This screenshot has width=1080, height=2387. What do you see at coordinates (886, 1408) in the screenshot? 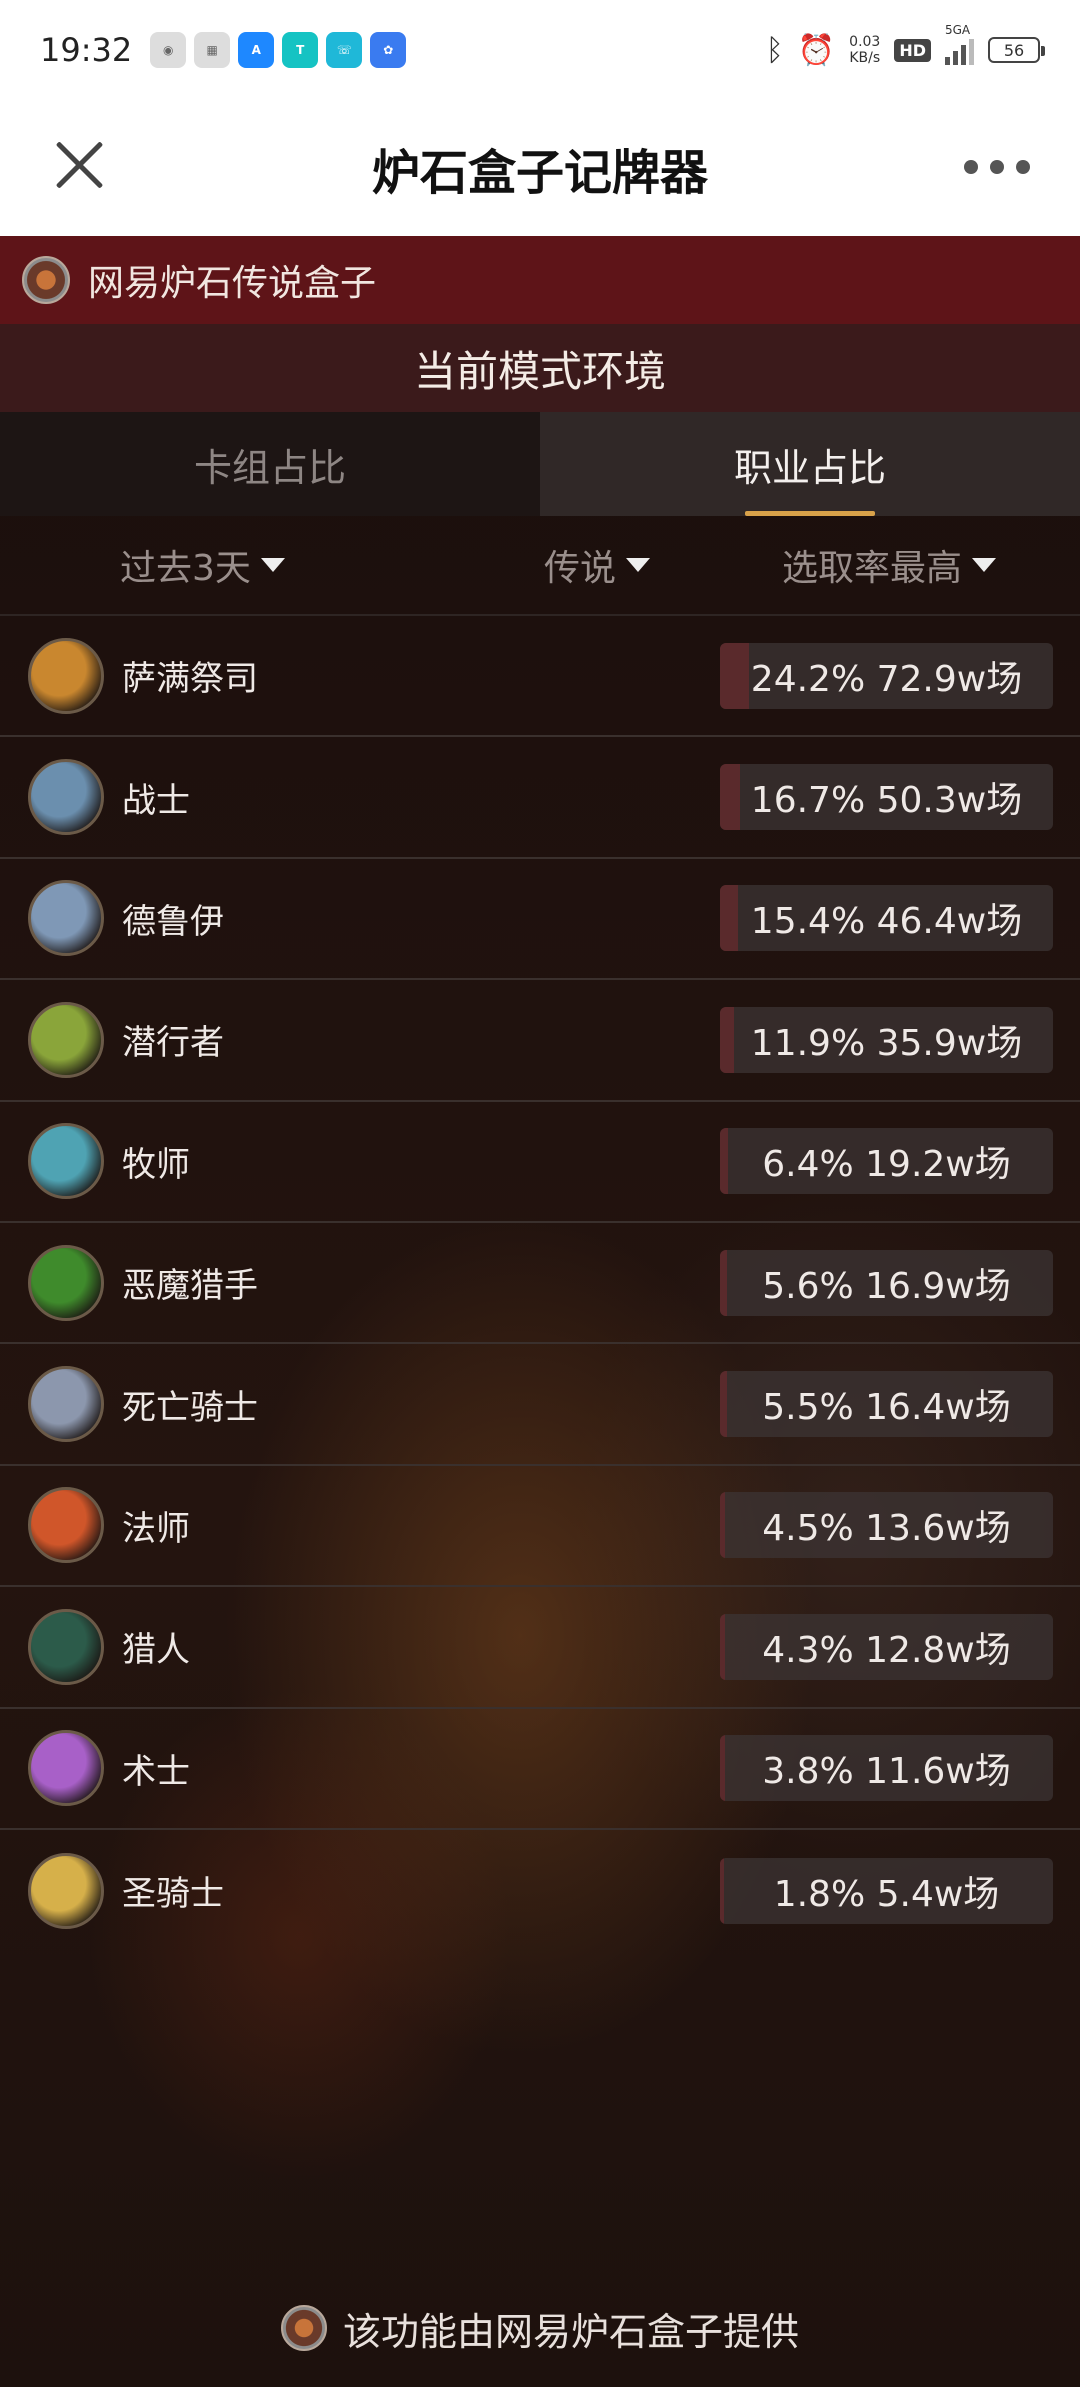
I see `pick-rate-text: 5.5% 16.4w场` at bounding box center [886, 1408].